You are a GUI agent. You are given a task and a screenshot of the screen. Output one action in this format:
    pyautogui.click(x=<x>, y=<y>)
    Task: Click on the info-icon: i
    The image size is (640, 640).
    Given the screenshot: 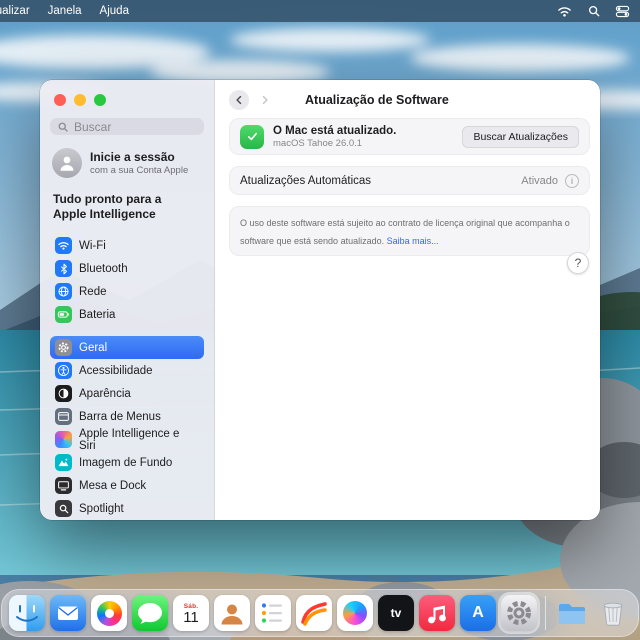 What is the action you would take?
    pyautogui.click(x=572, y=180)
    